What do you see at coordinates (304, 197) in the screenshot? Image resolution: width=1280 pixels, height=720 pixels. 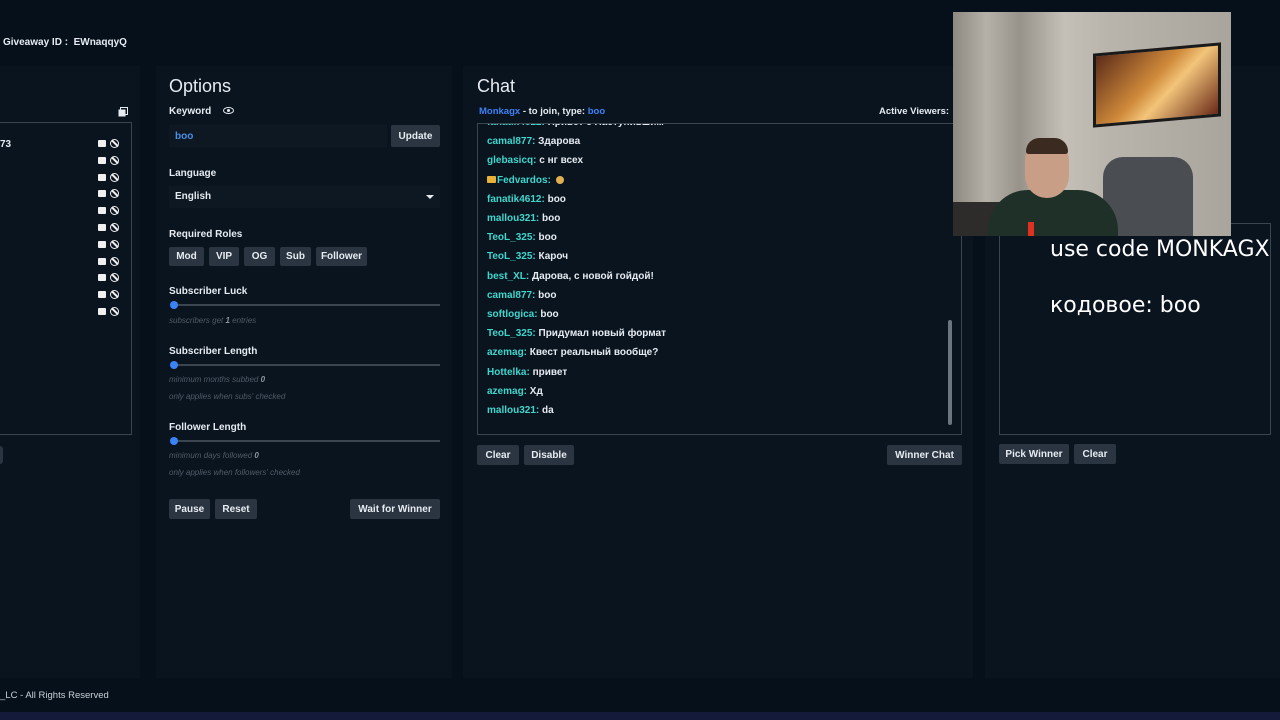 I see `language-select: English` at bounding box center [304, 197].